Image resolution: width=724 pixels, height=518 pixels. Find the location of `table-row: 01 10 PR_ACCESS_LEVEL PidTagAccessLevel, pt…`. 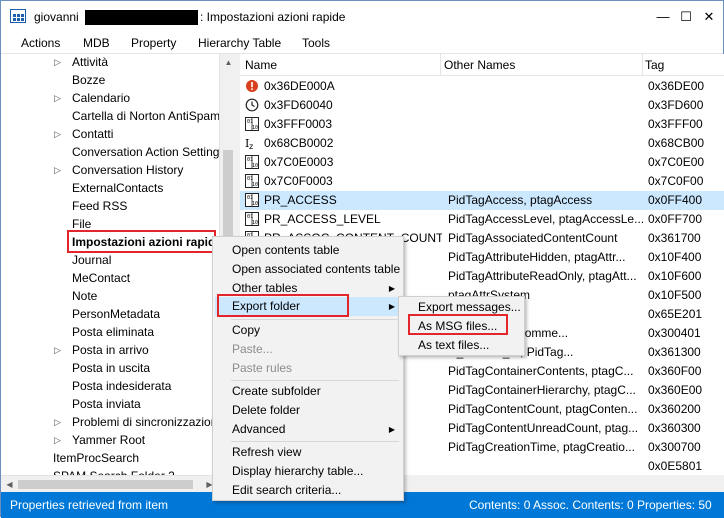

table-row: 01 10 PR_ACCESS_LEVEL PidTagAccessLevel, pt… is located at coordinates (482, 219).